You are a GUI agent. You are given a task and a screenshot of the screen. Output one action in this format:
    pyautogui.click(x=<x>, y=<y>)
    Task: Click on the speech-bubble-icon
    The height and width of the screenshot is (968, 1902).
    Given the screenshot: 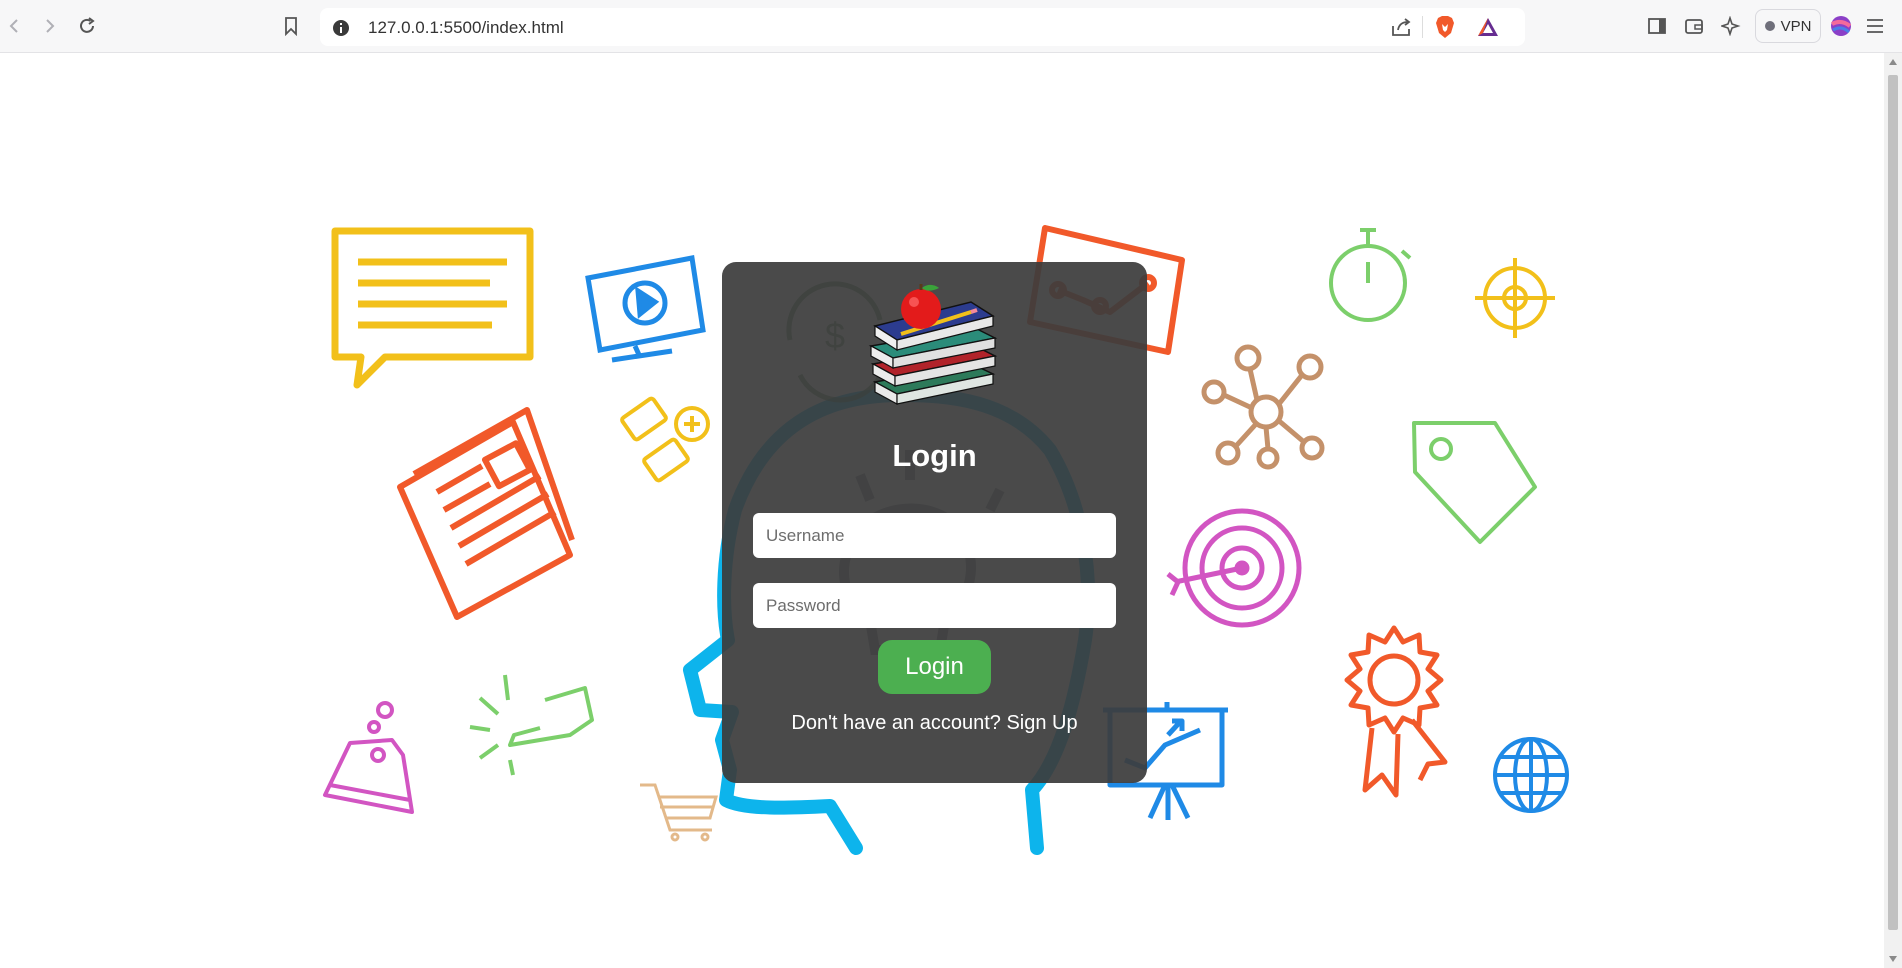 What is the action you would take?
    pyautogui.click(x=432, y=308)
    